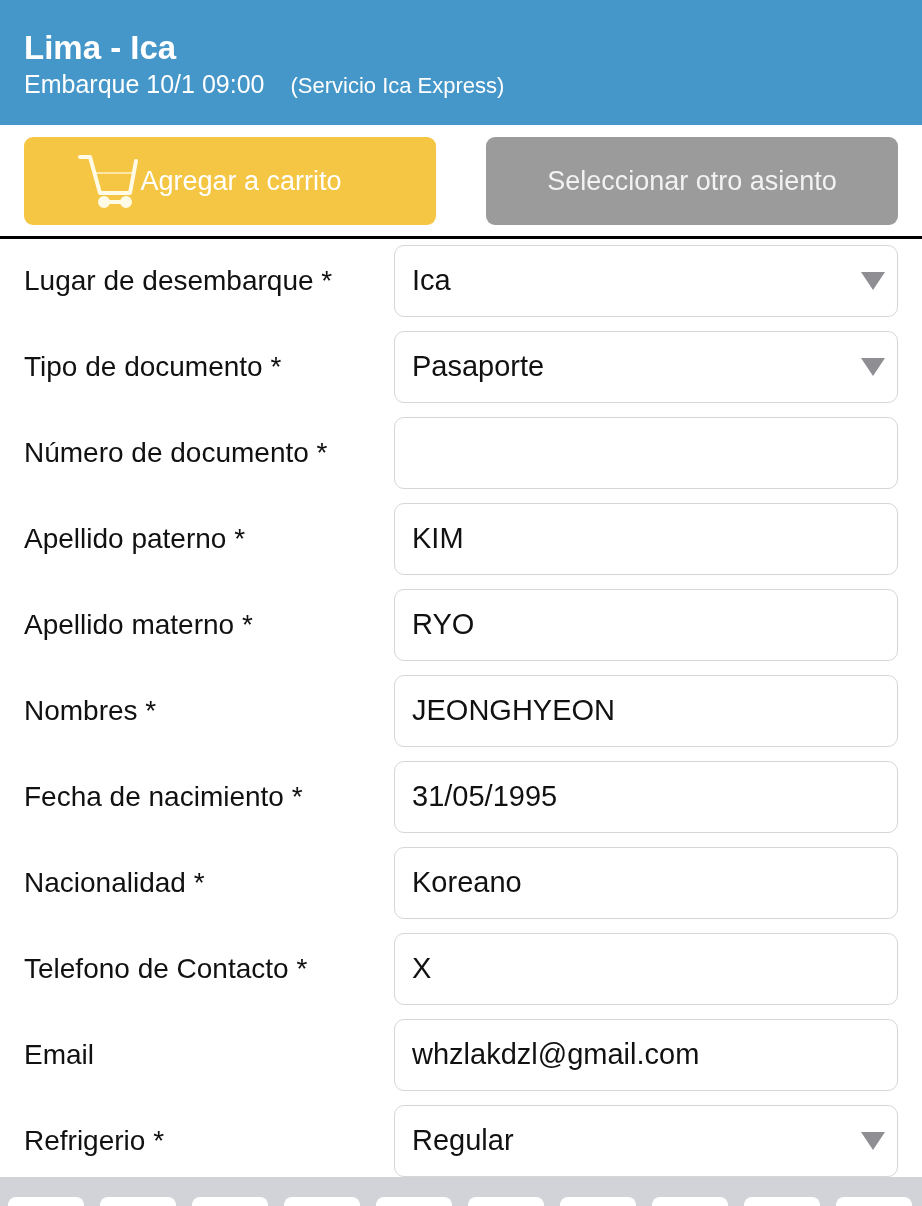 This screenshot has width=922, height=1206. Describe the element at coordinates (646, 625) in the screenshot. I see `input-field: RYO` at that location.